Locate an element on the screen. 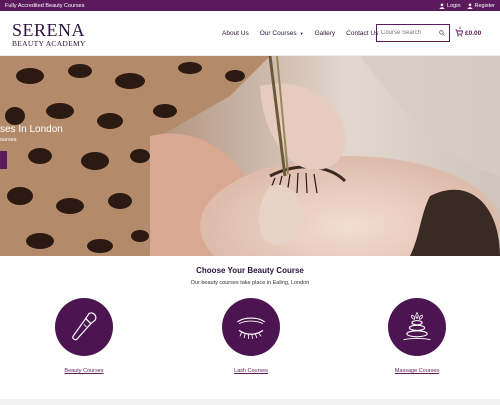  accreditation-notice: Fully Accredited Beauty Courses is located at coordinates (45, 5).